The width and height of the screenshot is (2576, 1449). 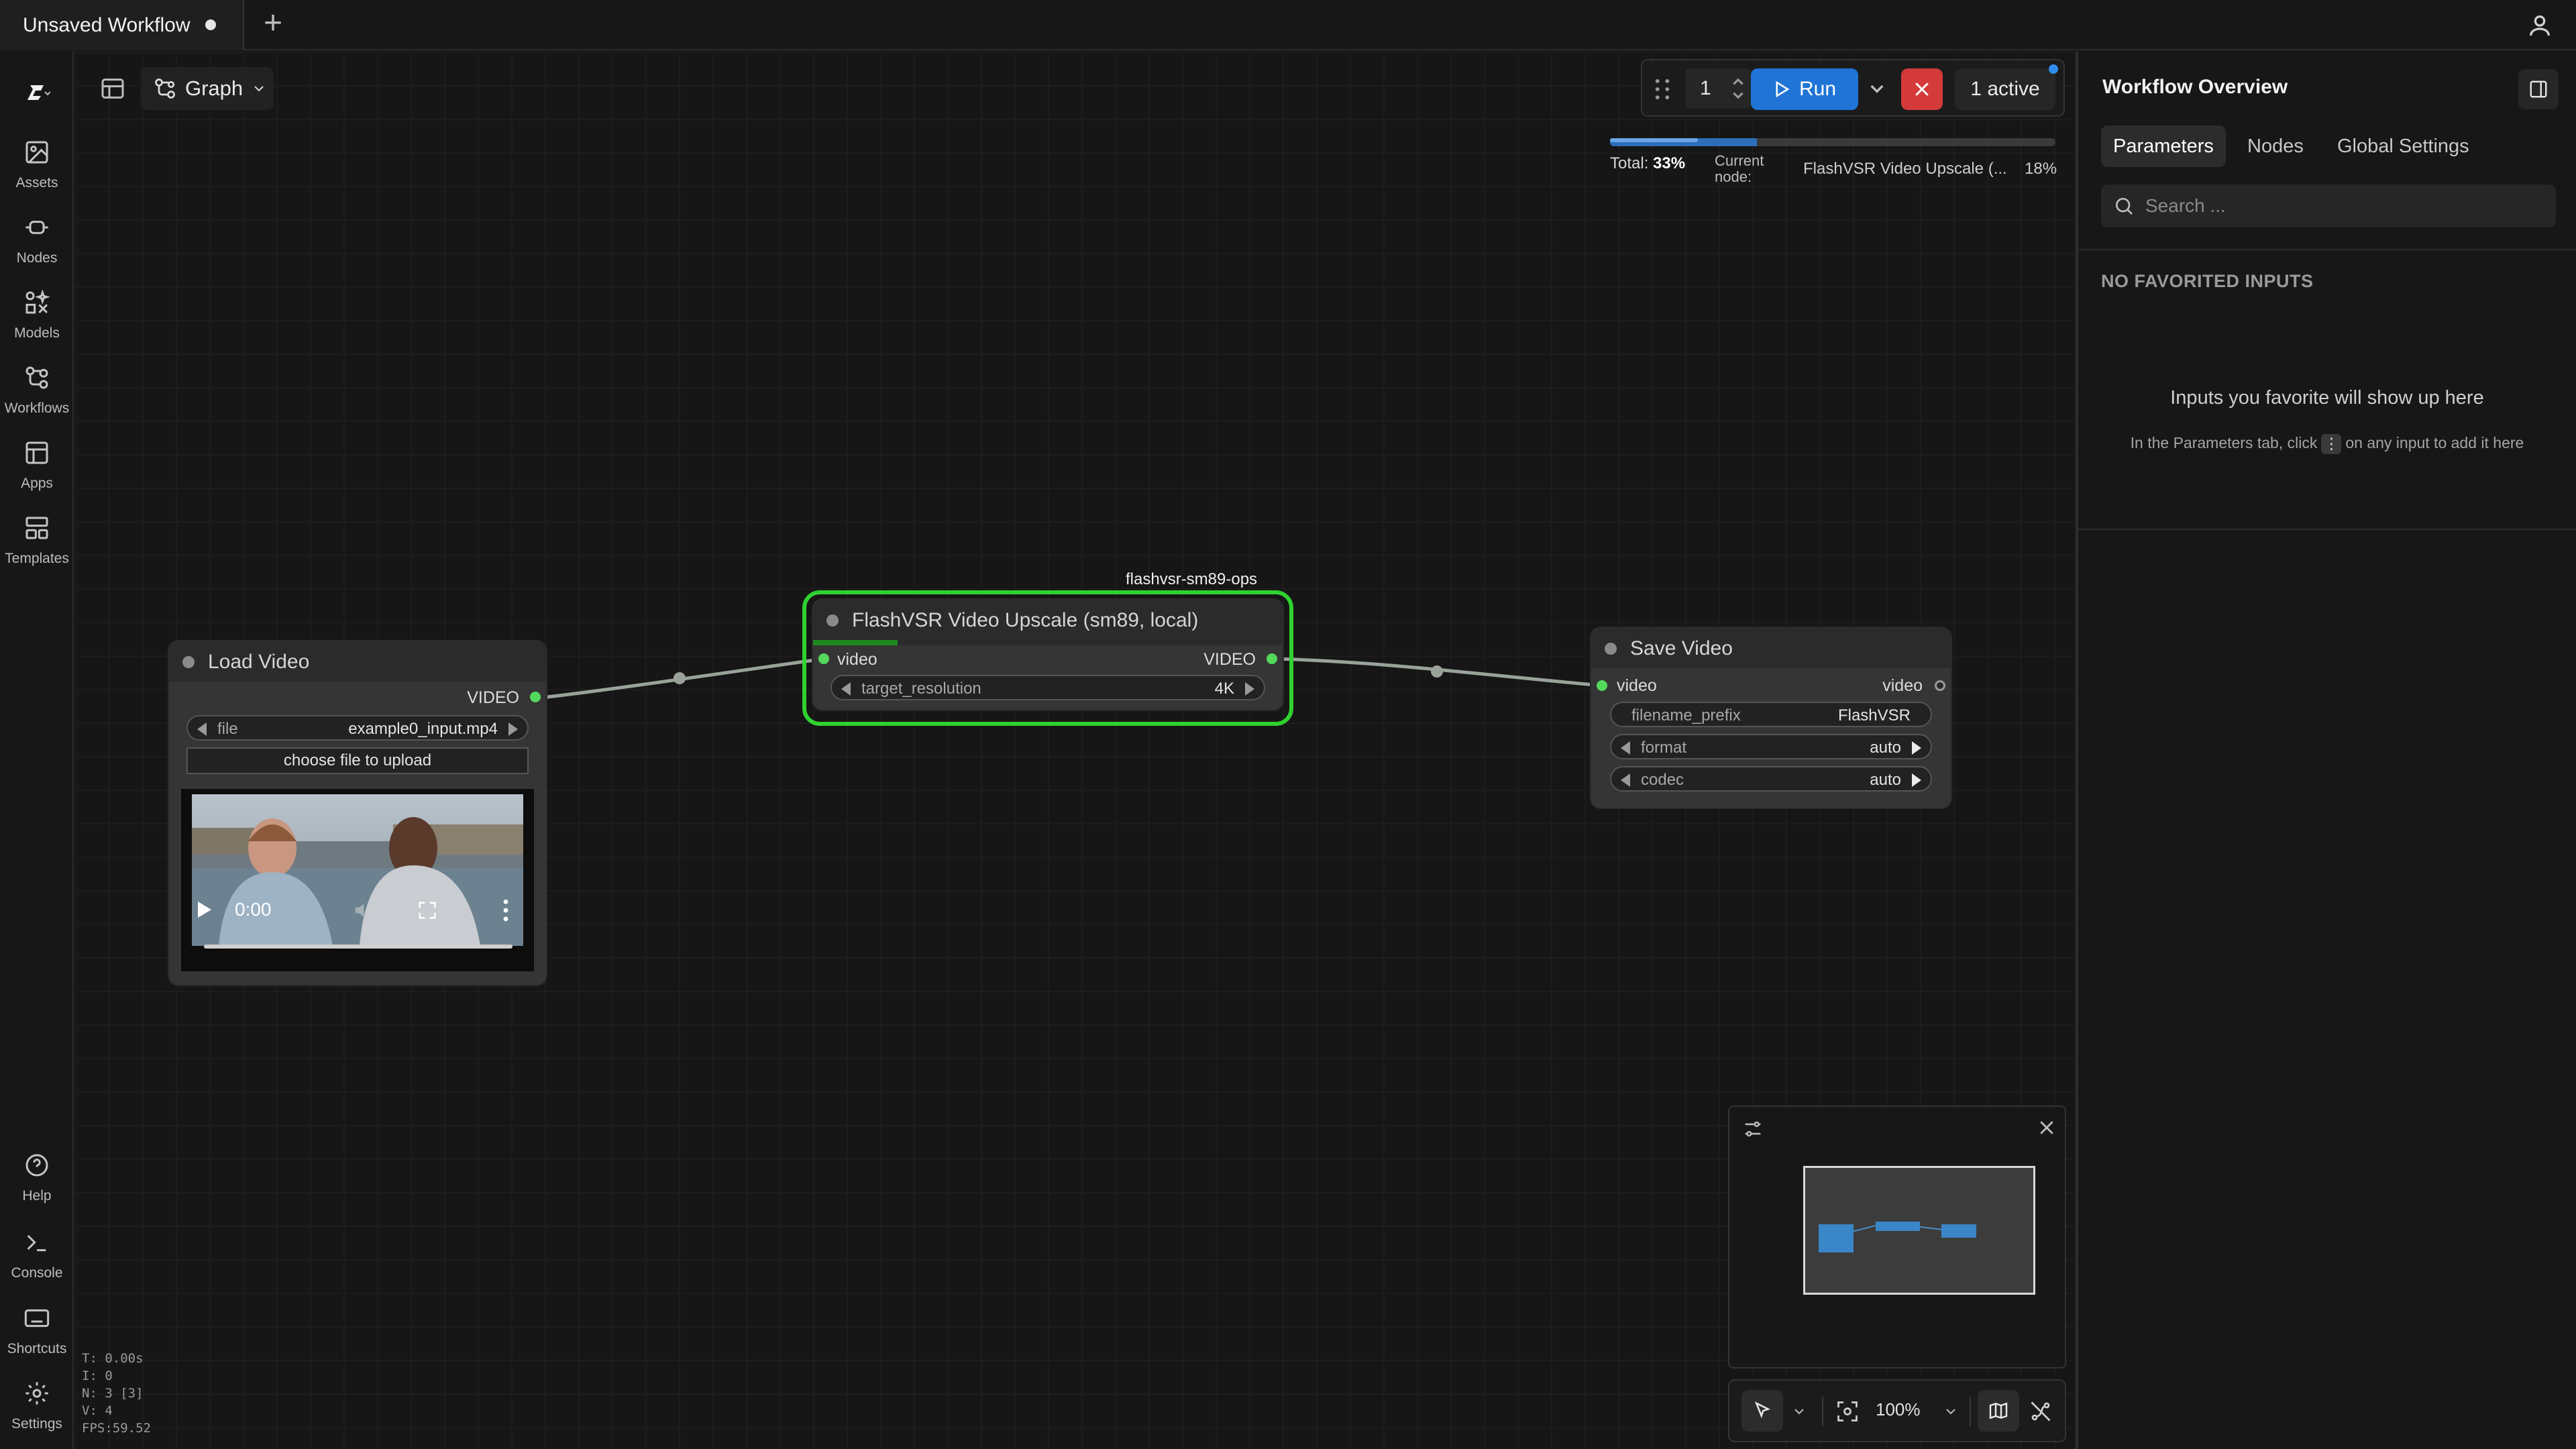 I want to click on minimap-toggle-button, so click(x=1998, y=1411).